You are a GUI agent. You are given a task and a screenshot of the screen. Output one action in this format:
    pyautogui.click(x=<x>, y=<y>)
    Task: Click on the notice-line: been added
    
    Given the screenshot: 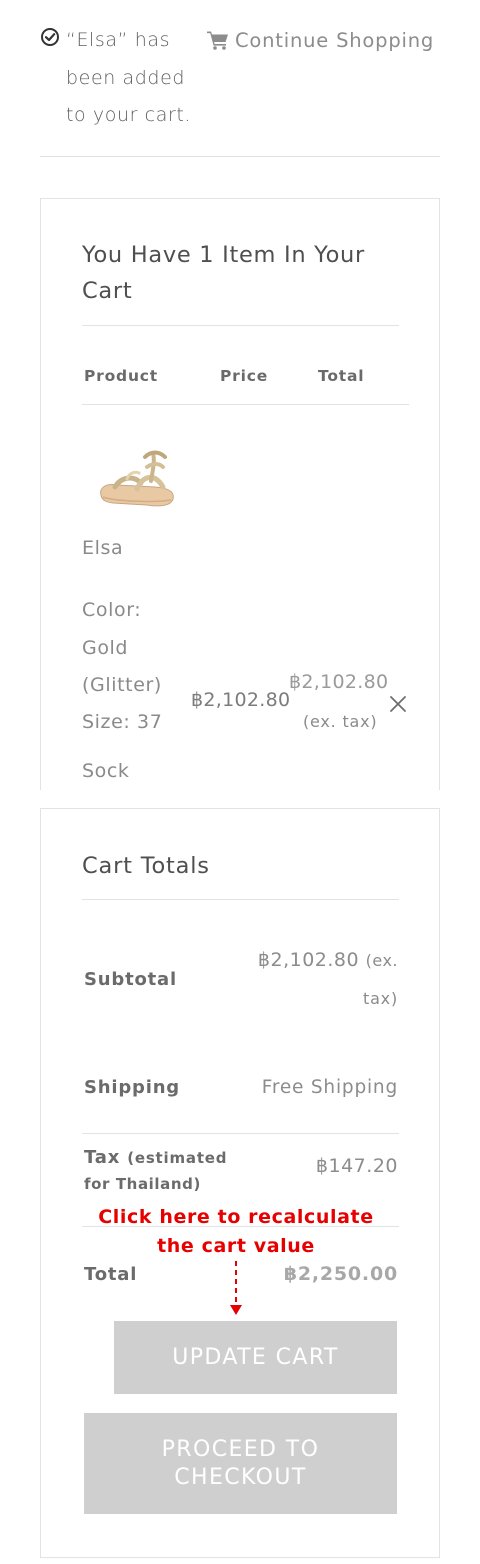 What is the action you would take?
    pyautogui.click(x=126, y=77)
    